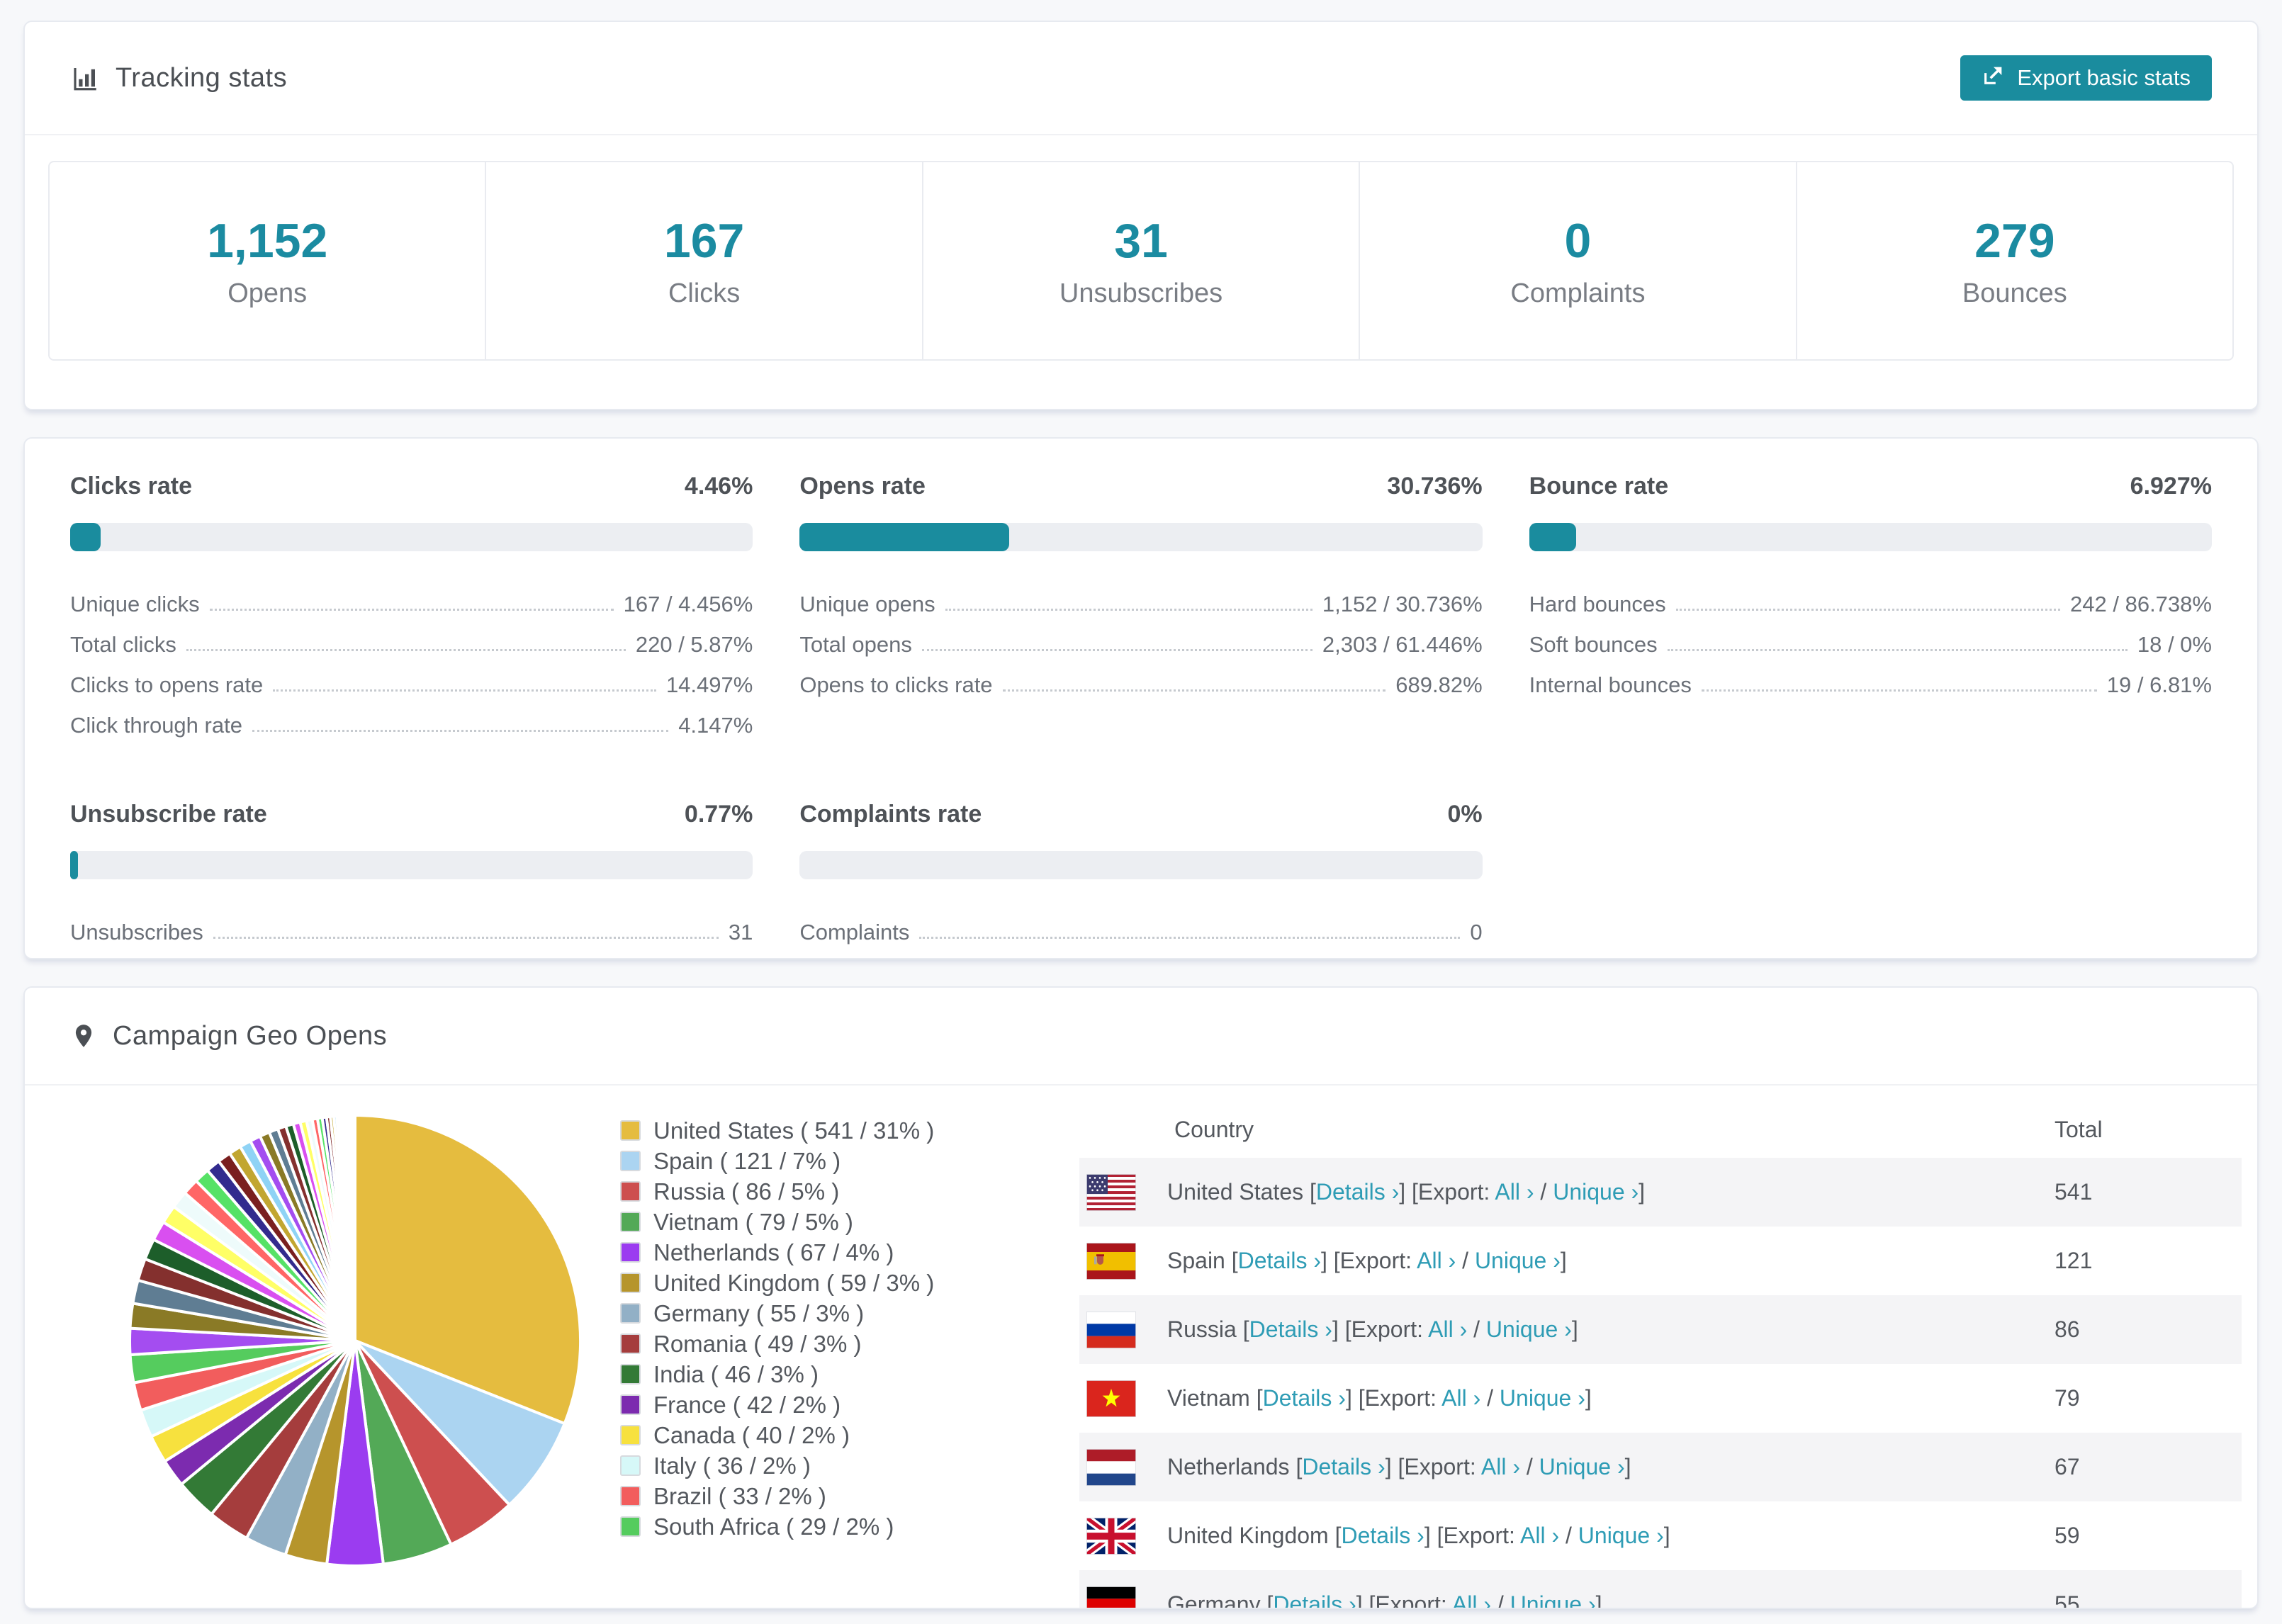 The height and width of the screenshot is (1624, 2282). Describe the element at coordinates (850, 1465) in the screenshot. I see `legend-item: Italy ( 36 / 2% )` at that location.